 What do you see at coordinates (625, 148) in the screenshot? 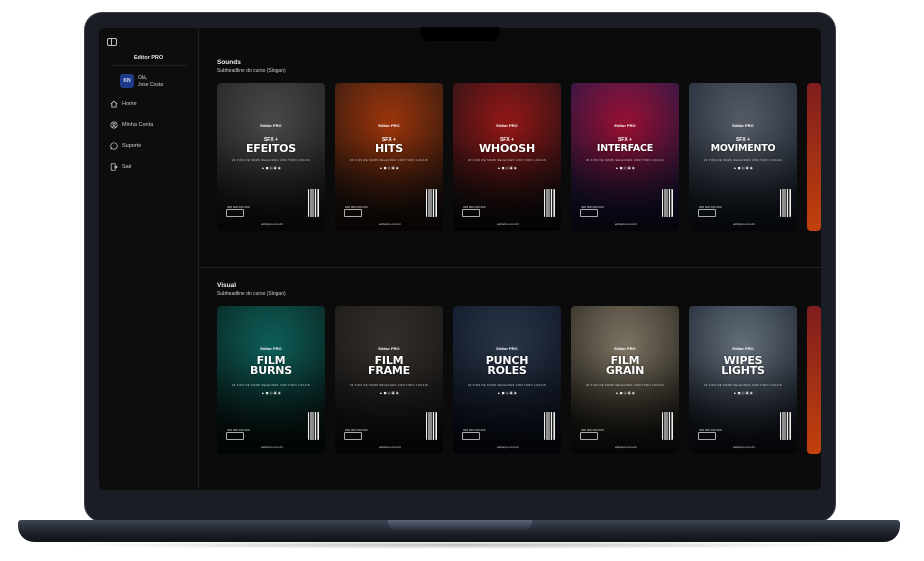
I see `card-title: INTERFACE` at bounding box center [625, 148].